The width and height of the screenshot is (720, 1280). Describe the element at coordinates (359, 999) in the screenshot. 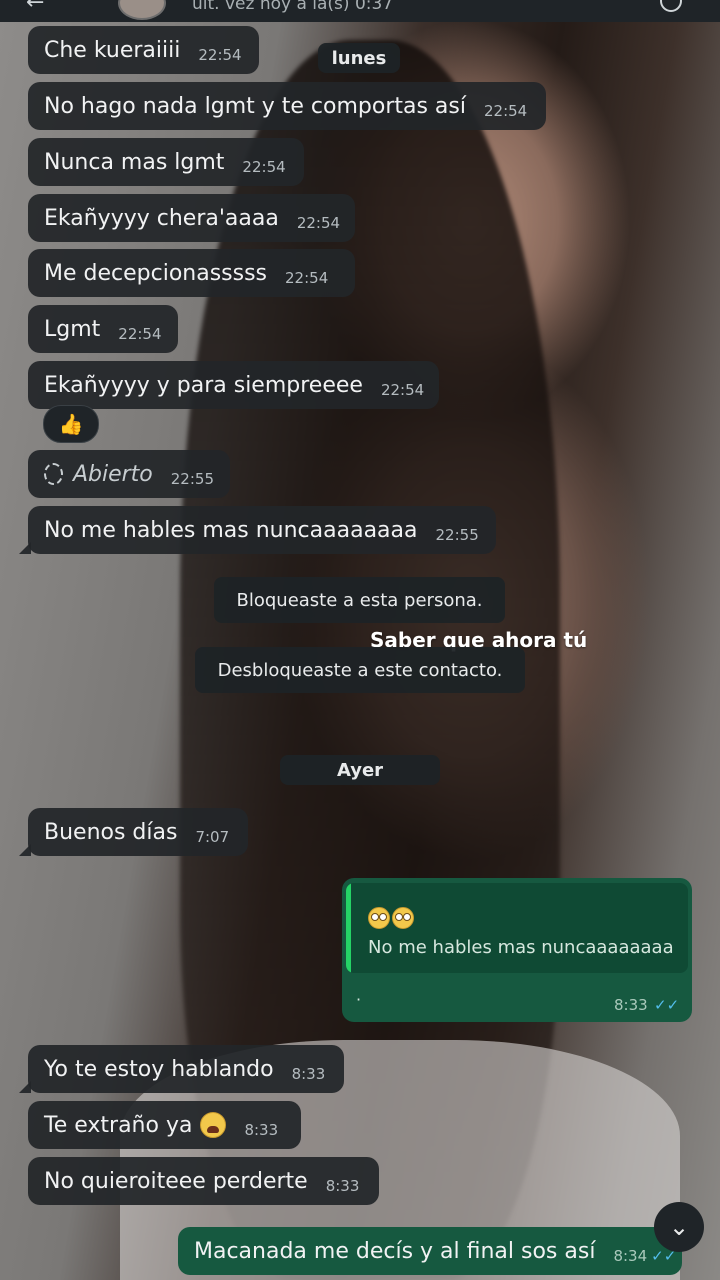

I see `message-text: ·` at that location.